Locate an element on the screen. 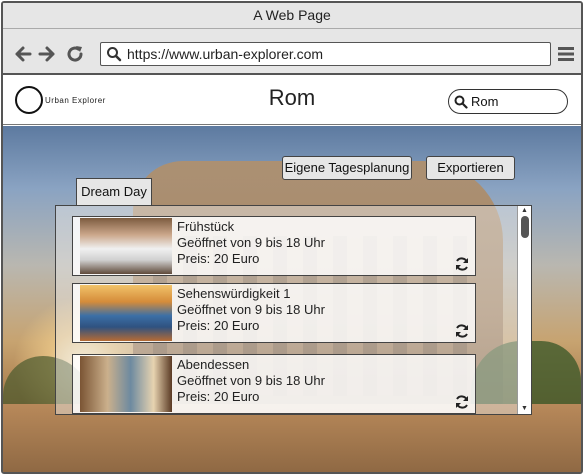 The height and width of the screenshot is (475, 584). reload-icon is located at coordinates (75, 54).